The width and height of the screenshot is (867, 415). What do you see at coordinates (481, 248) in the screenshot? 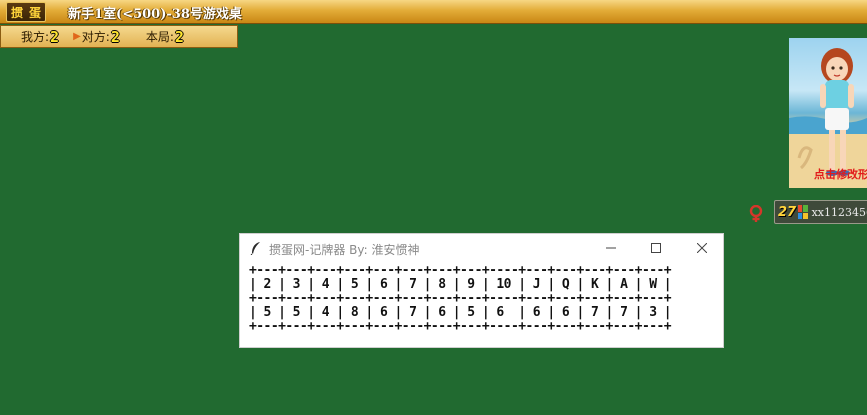
I see `tracker-titlebar: 掼蛋网-记牌器 By: 淮安惯神` at bounding box center [481, 248].